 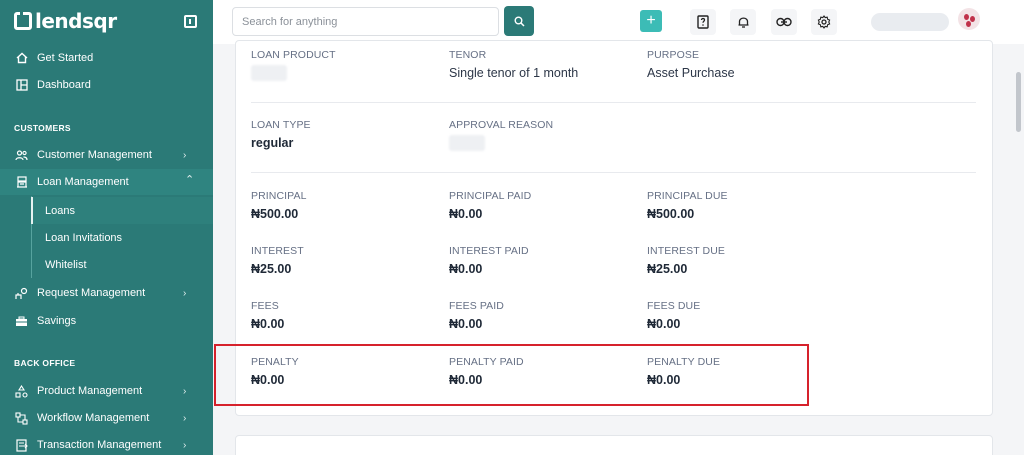 I want to click on sidebar-item-label: Request Management, so click(x=91, y=293).